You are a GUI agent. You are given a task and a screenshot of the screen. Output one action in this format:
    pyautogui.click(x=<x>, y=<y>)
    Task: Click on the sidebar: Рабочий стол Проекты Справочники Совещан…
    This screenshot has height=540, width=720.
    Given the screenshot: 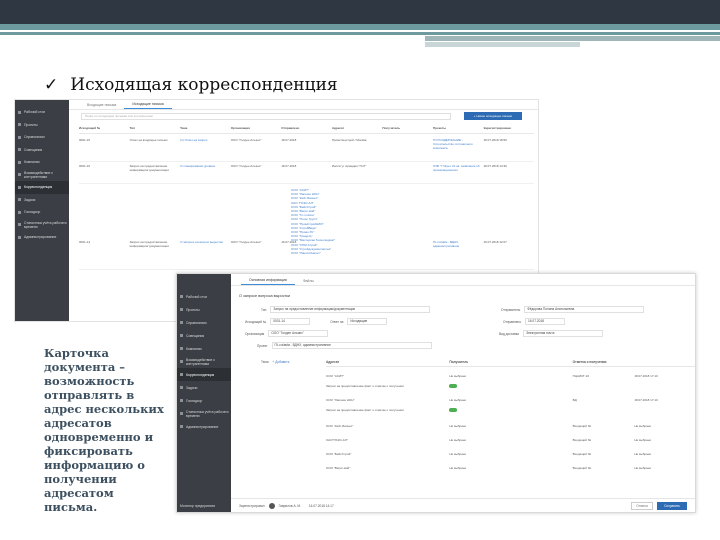 What is the action you would take?
    pyautogui.click(x=204, y=393)
    